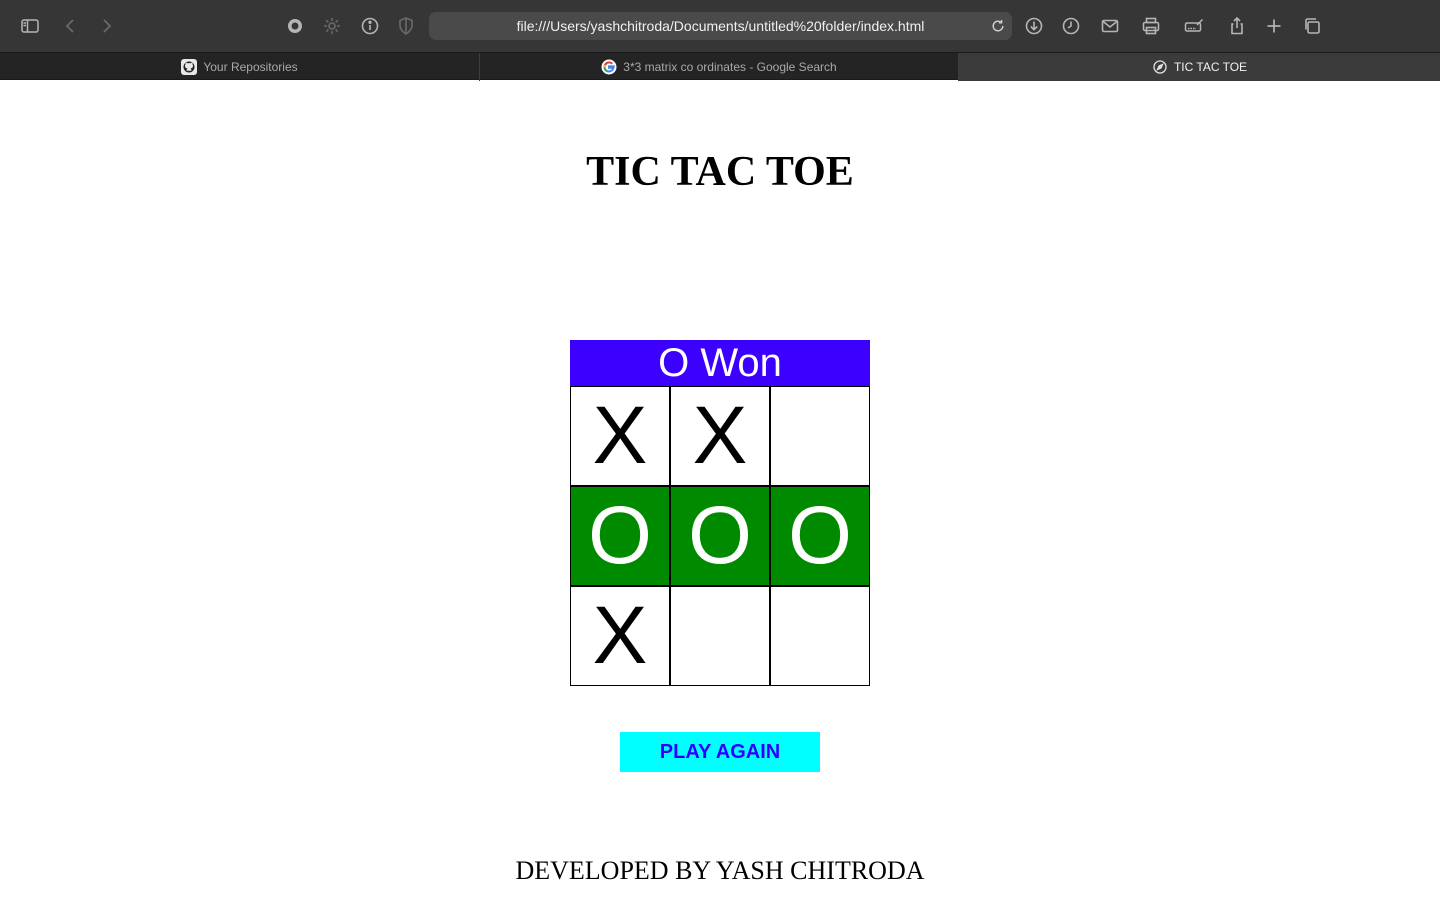 This screenshot has width=1440, height=900. What do you see at coordinates (620, 436) in the screenshot?
I see `cell-0-0: X` at bounding box center [620, 436].